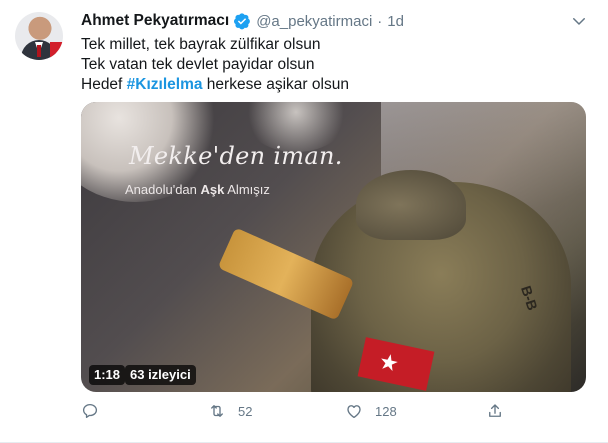  I want to click on avatar-flag, so click(56, 51).